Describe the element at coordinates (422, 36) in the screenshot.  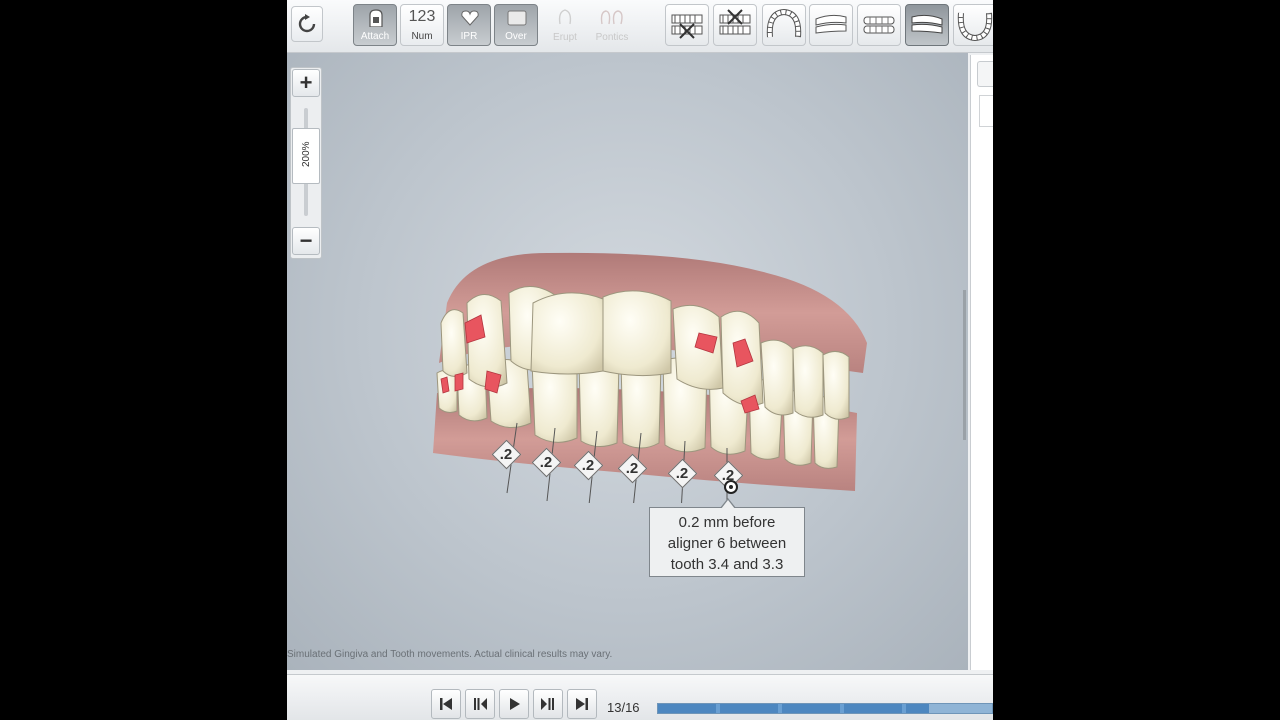
I see `num-label: Num` at that location.